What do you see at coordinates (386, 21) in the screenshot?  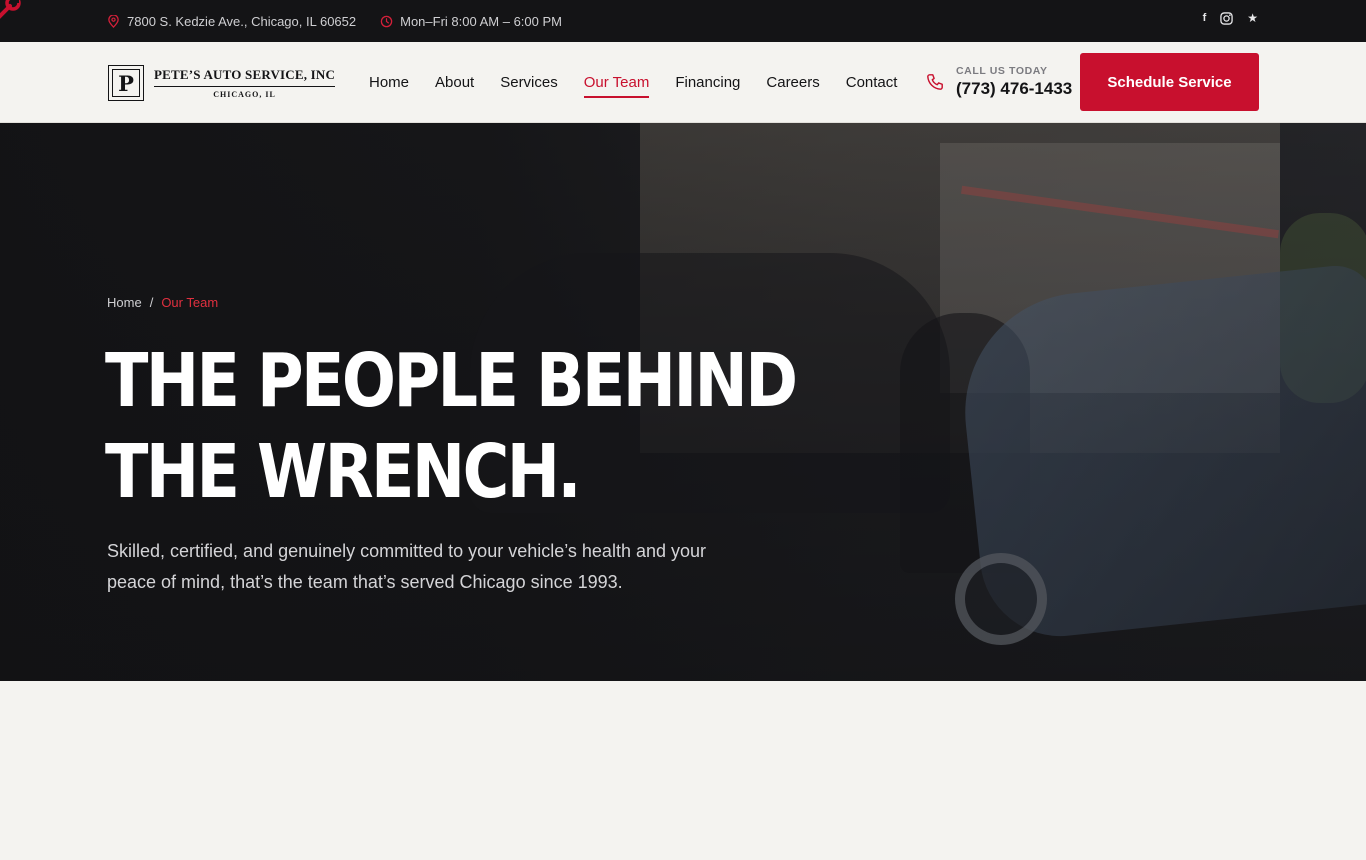 I see `clock-icon` at bounding box center [386, 21].